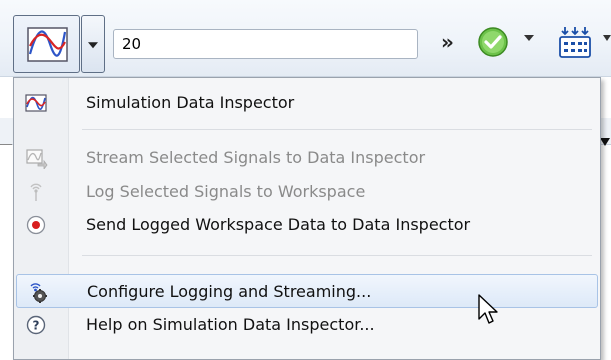 Image resolution: width=611 pixels, height=360 pixels. I want to click on data-inspector-dropdown-button, so click(93, 44).